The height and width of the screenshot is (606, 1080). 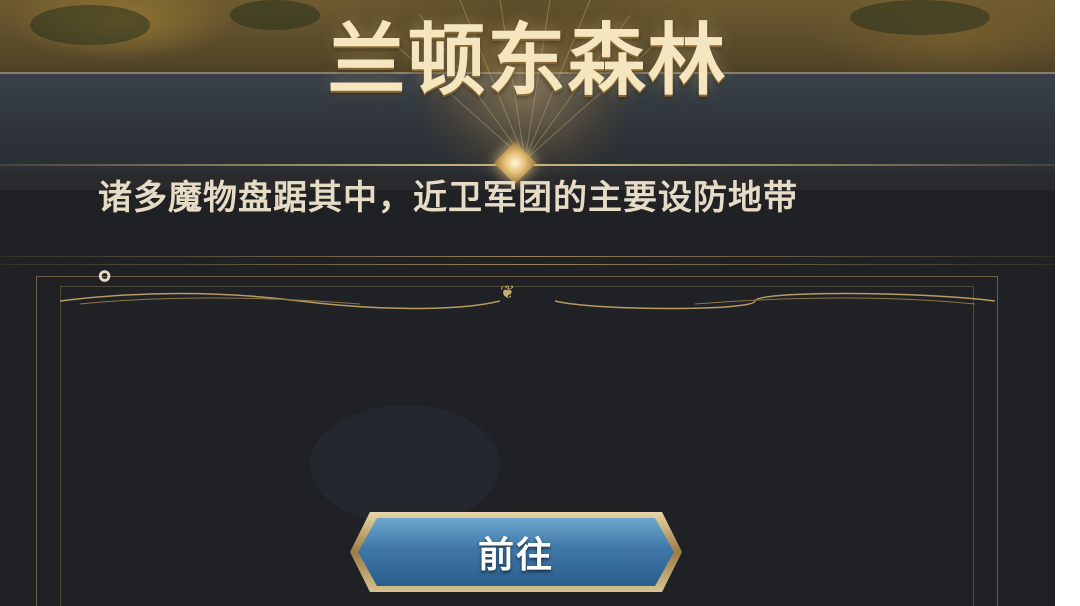 I want to click on goto-button: 前往, so click(x=516, y=552).